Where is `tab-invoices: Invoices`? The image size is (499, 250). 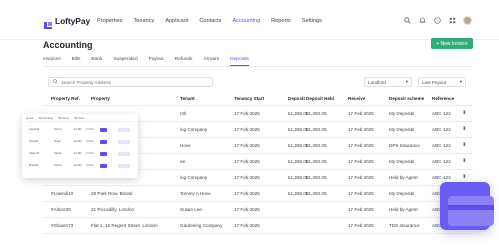
tab-invoices: Invoices is located at coordinates (52, 61).